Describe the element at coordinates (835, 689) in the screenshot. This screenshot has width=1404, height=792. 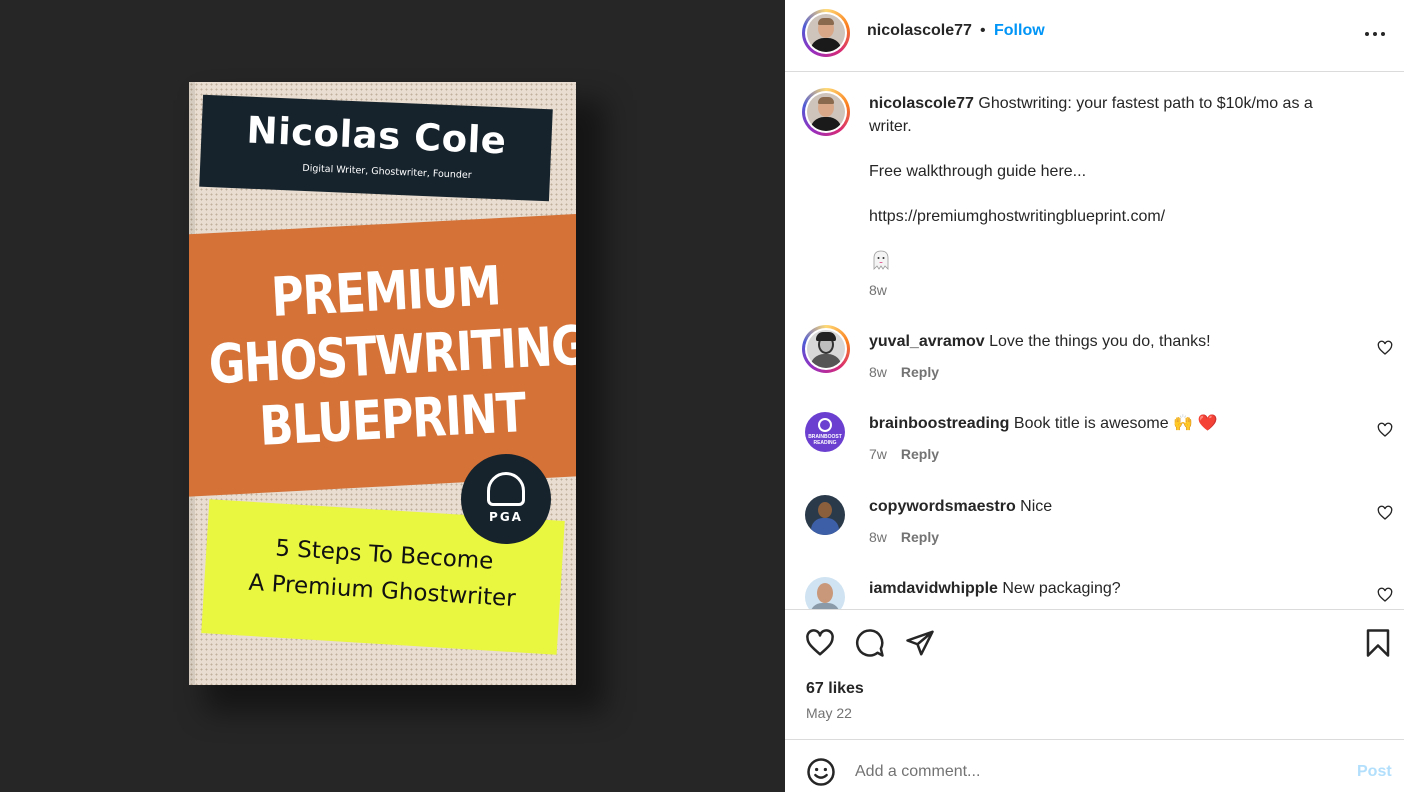
I see `likes-count: 67 likes` at that location.